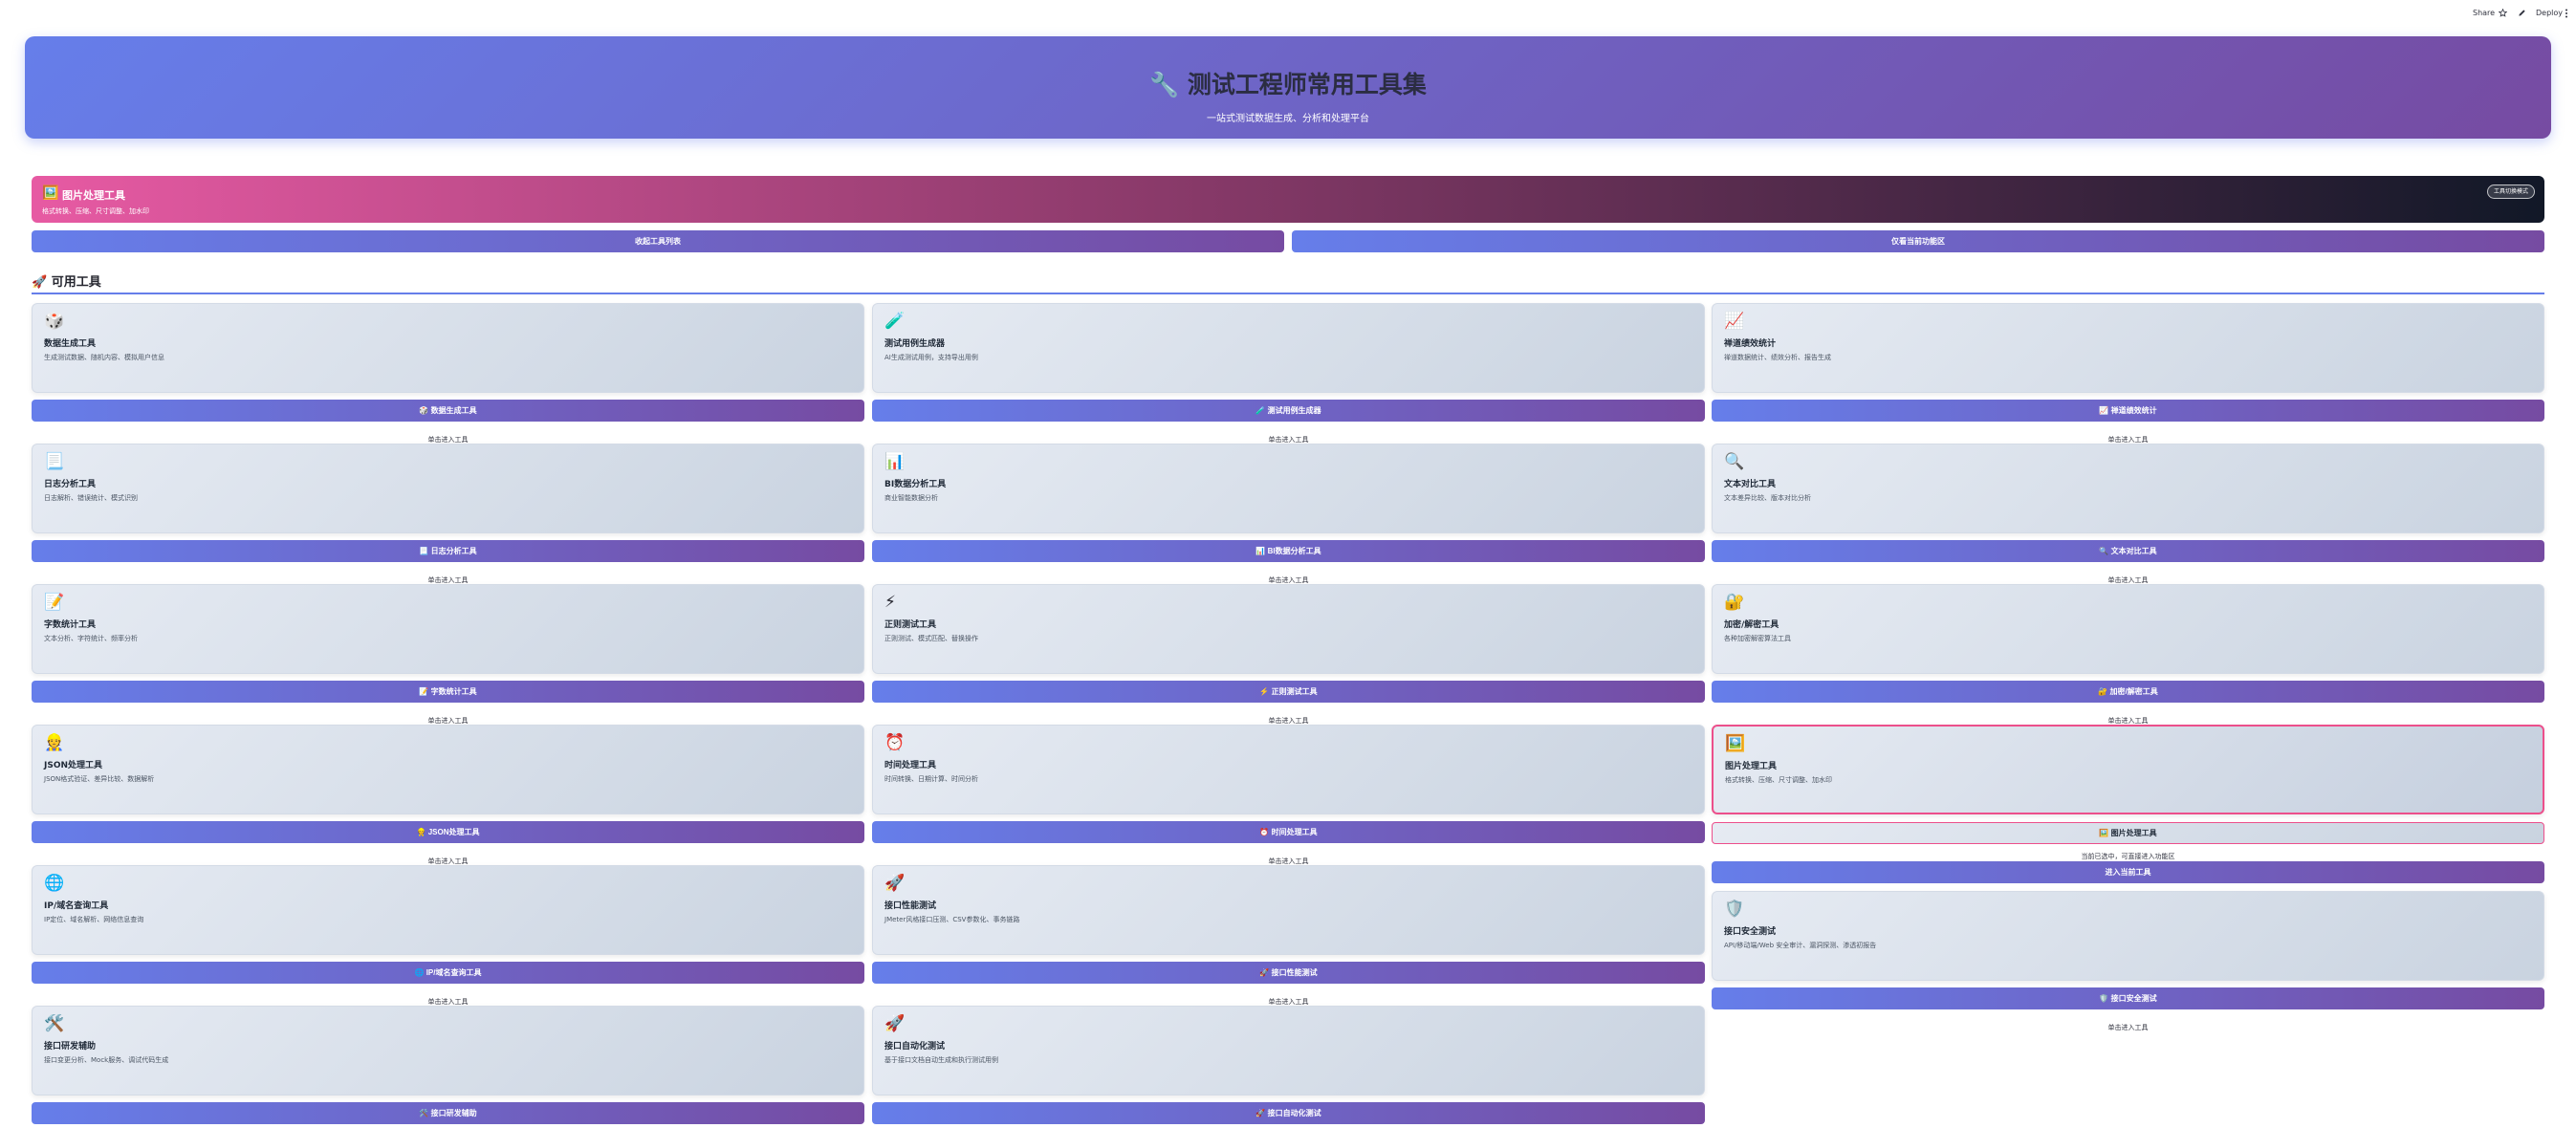 This screenshot has height=1128, width=2576. I want to click on hero-banner: 🔧 测试工程师常用工具集 一站式测试数据生成、分析和处理平台, so click(1288, 87).